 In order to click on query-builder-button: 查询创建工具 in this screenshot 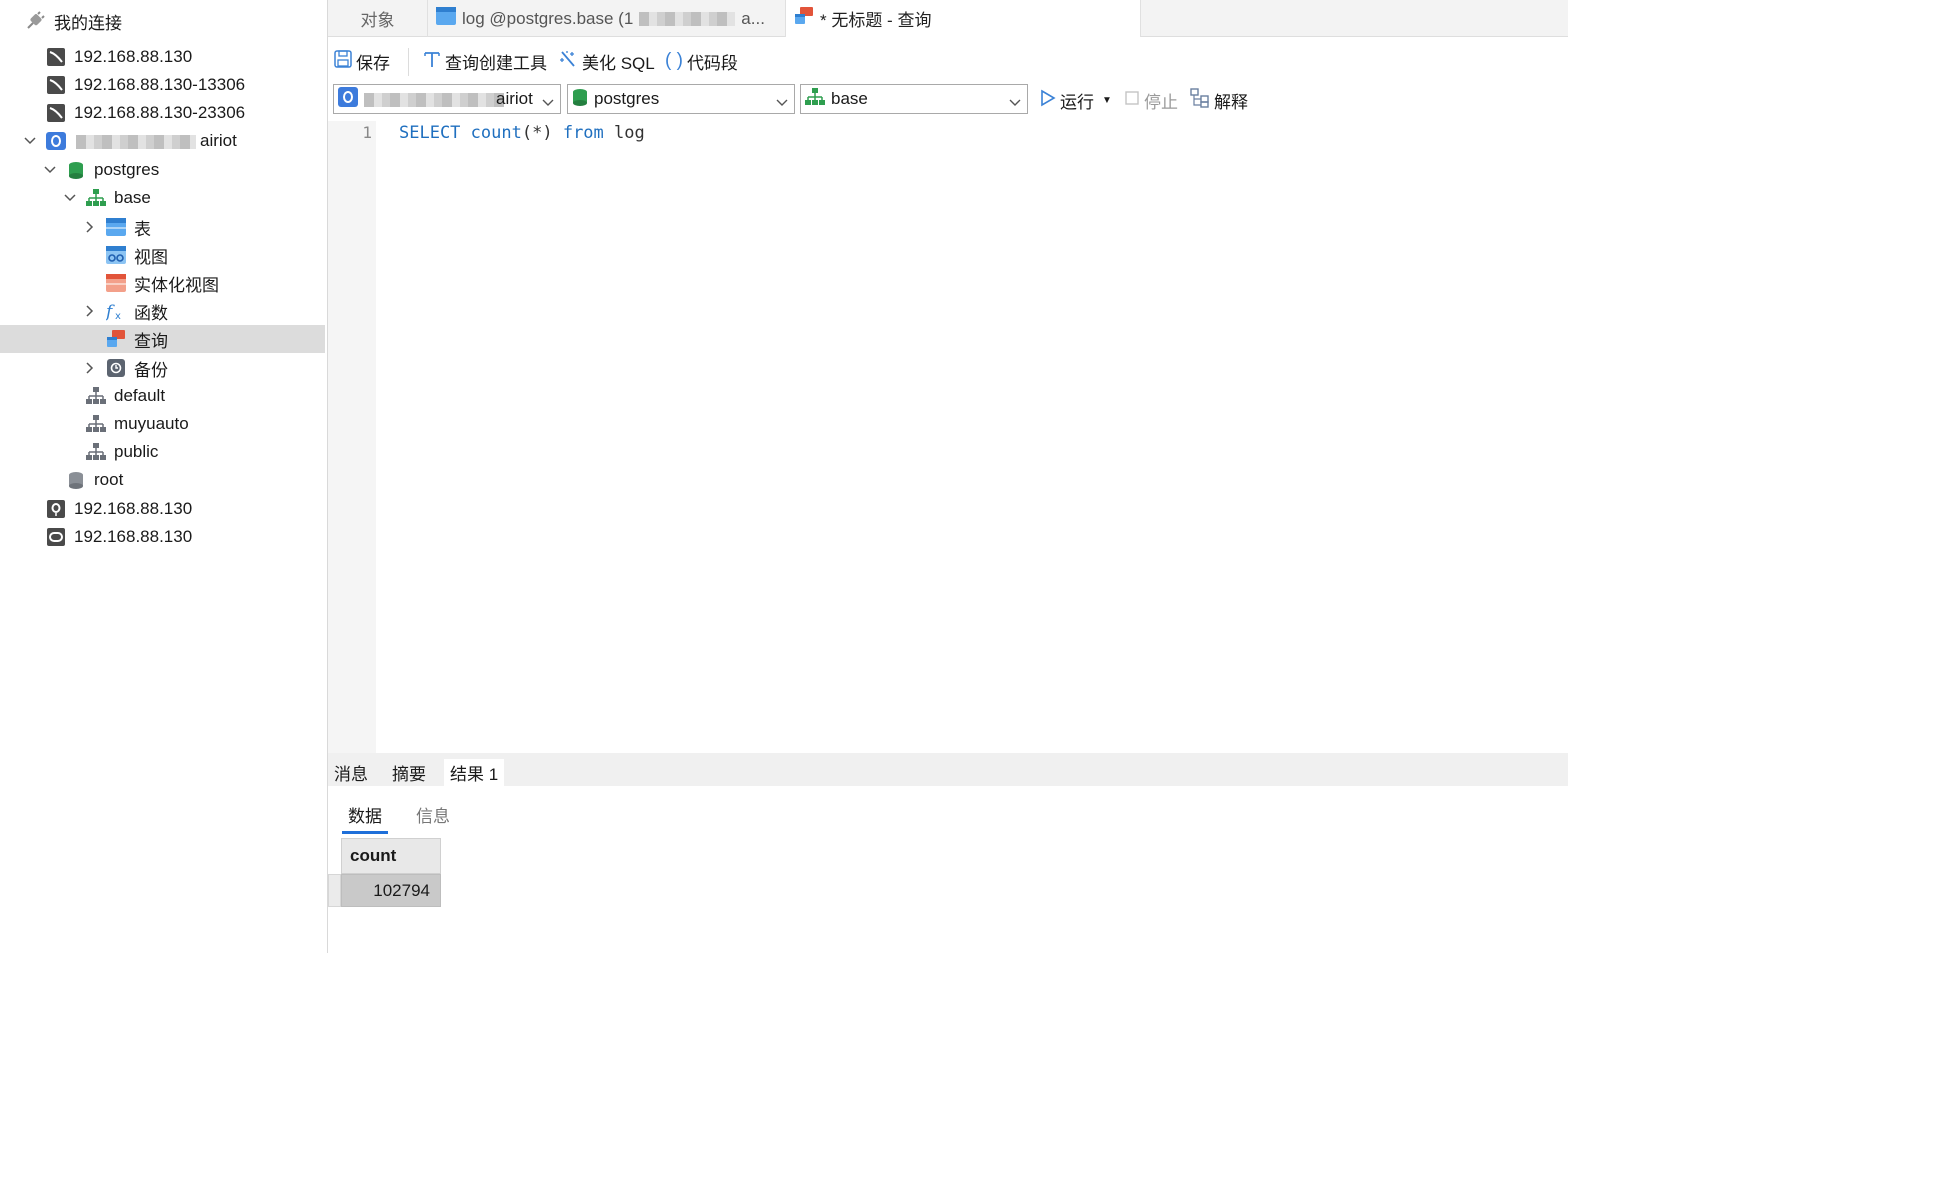, I will do `click(485, 61)`.